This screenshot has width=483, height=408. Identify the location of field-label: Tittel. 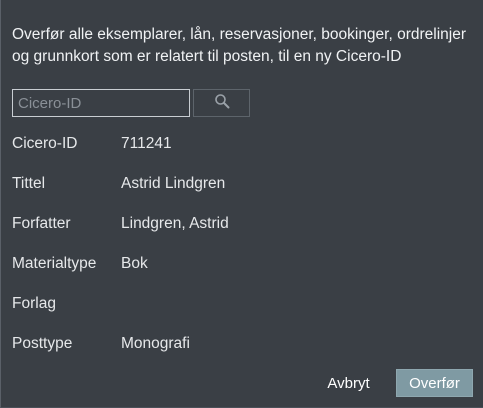
(29, 183).